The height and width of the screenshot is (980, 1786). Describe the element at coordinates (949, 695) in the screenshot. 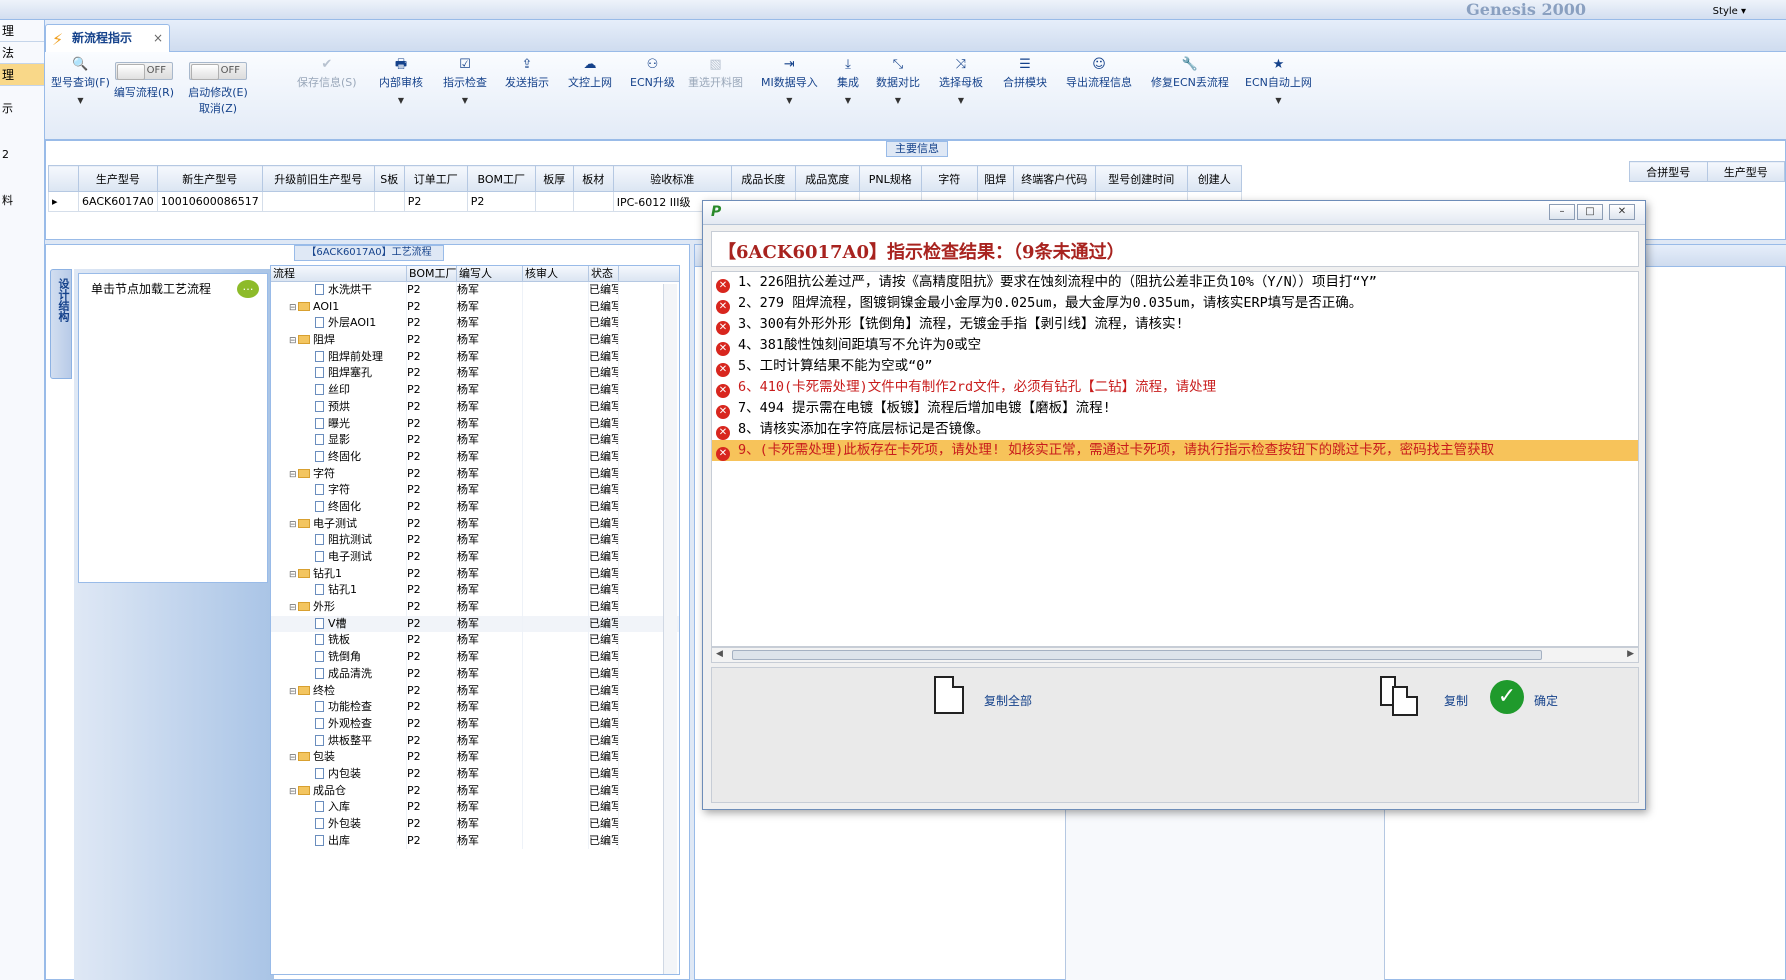

I see `document-icon` at that location.